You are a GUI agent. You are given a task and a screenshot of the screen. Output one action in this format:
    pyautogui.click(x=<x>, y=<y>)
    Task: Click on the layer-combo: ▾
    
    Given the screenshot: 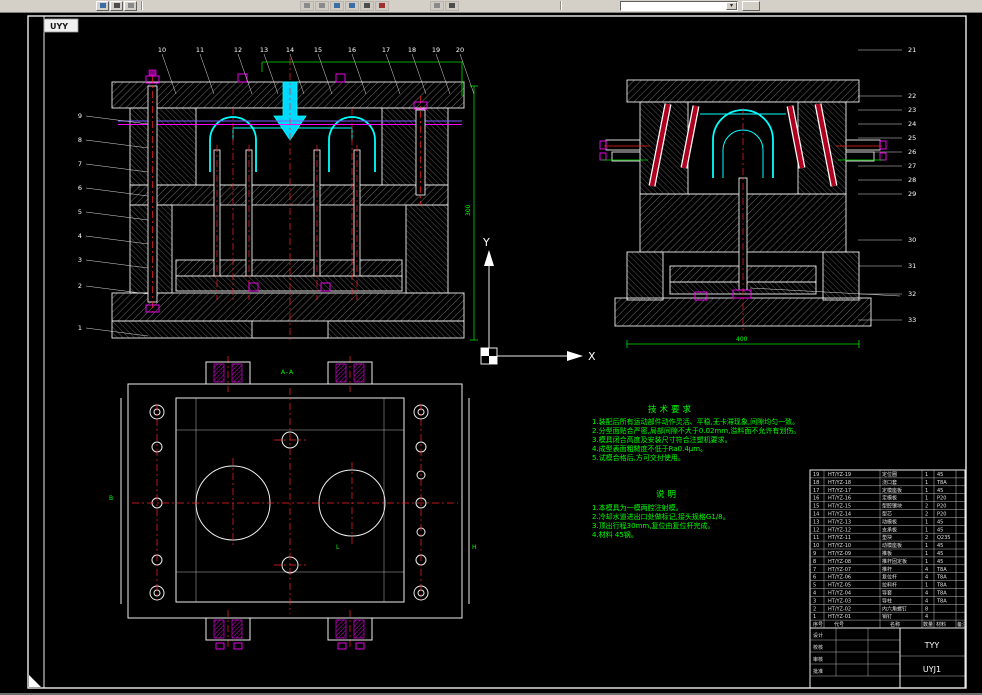 What is the action you would take?
    pyautogui.click(x=679, y=6)
    